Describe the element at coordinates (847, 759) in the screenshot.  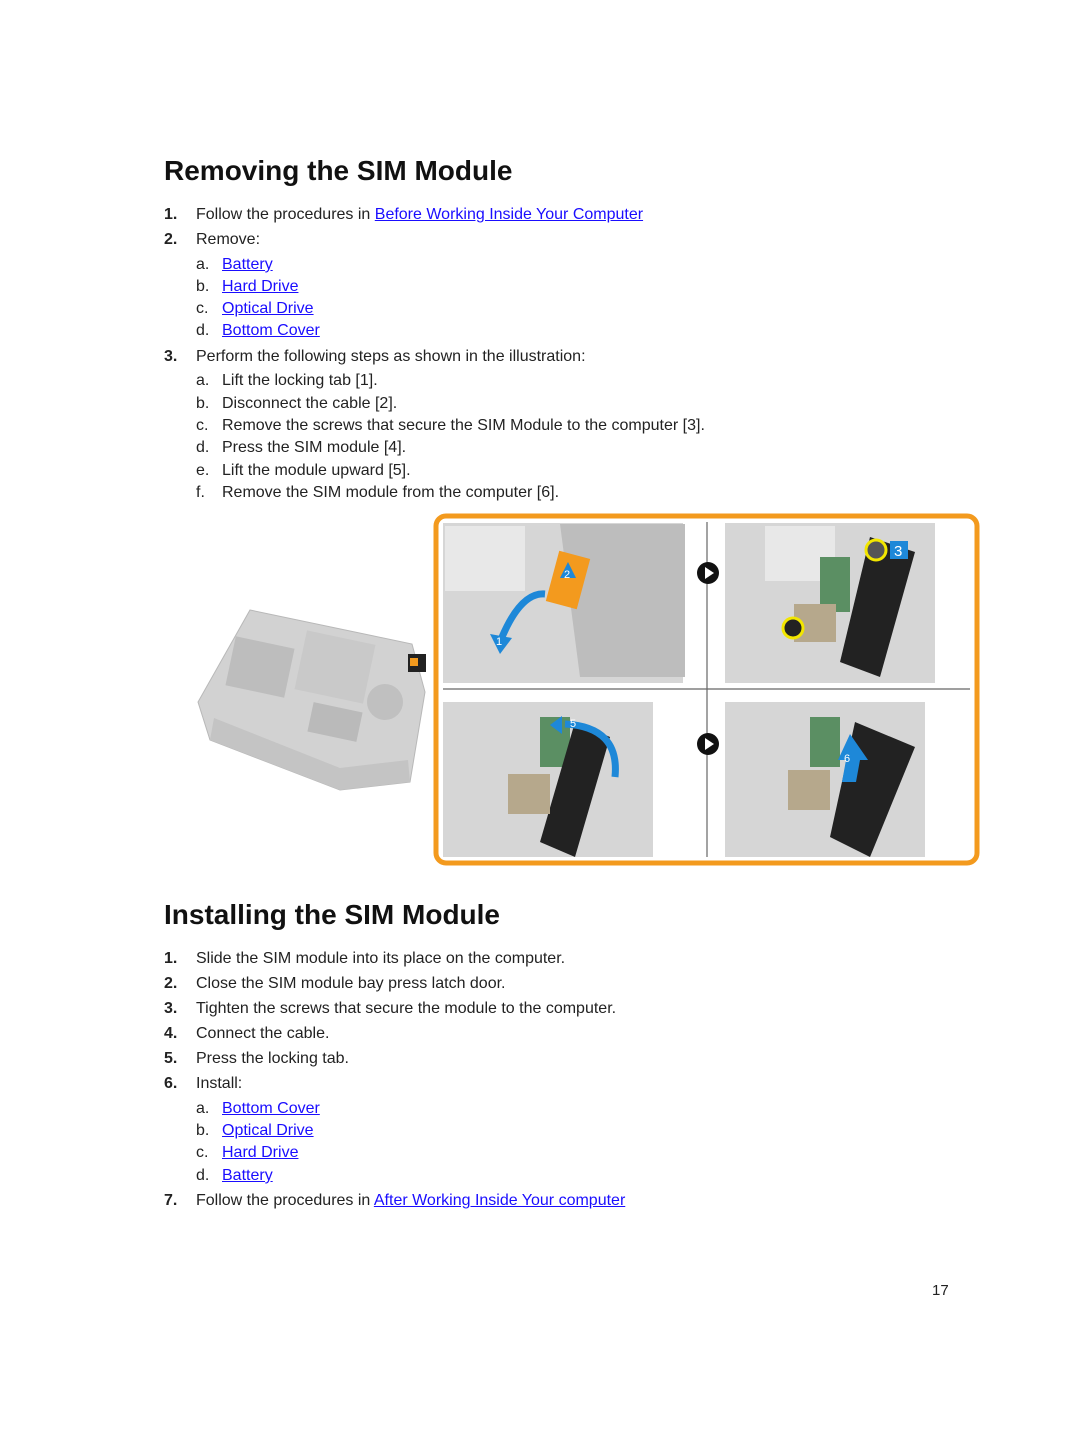
I see `callout-6: 6` at that location.